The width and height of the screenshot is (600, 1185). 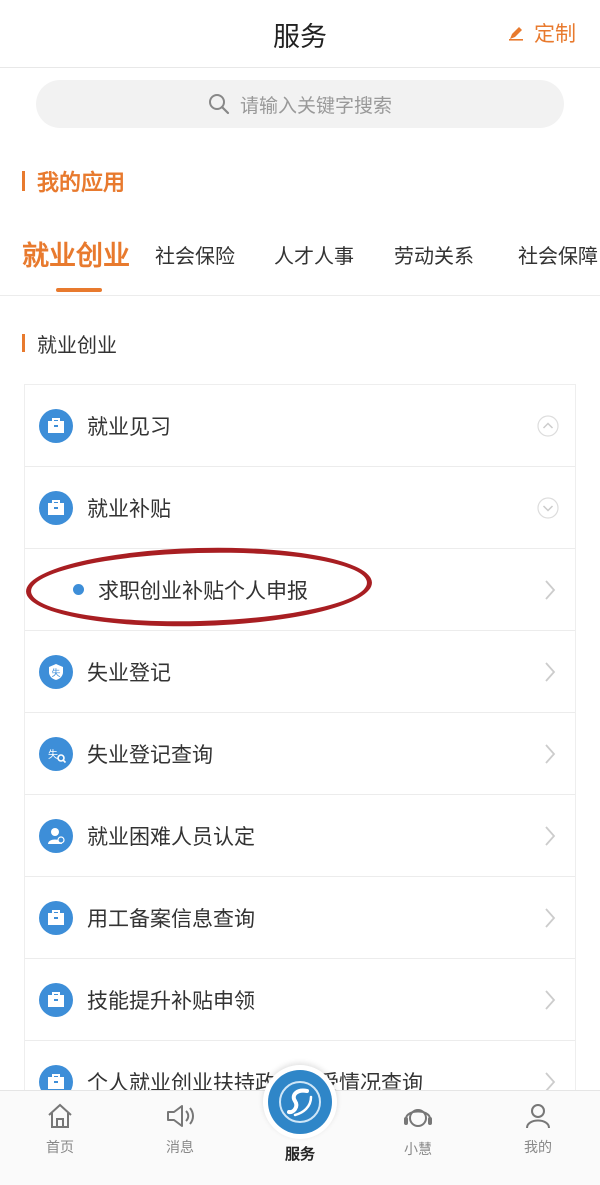 I want to click on list-item-subsidy: 就业补贴, so click(x=300, y=508).